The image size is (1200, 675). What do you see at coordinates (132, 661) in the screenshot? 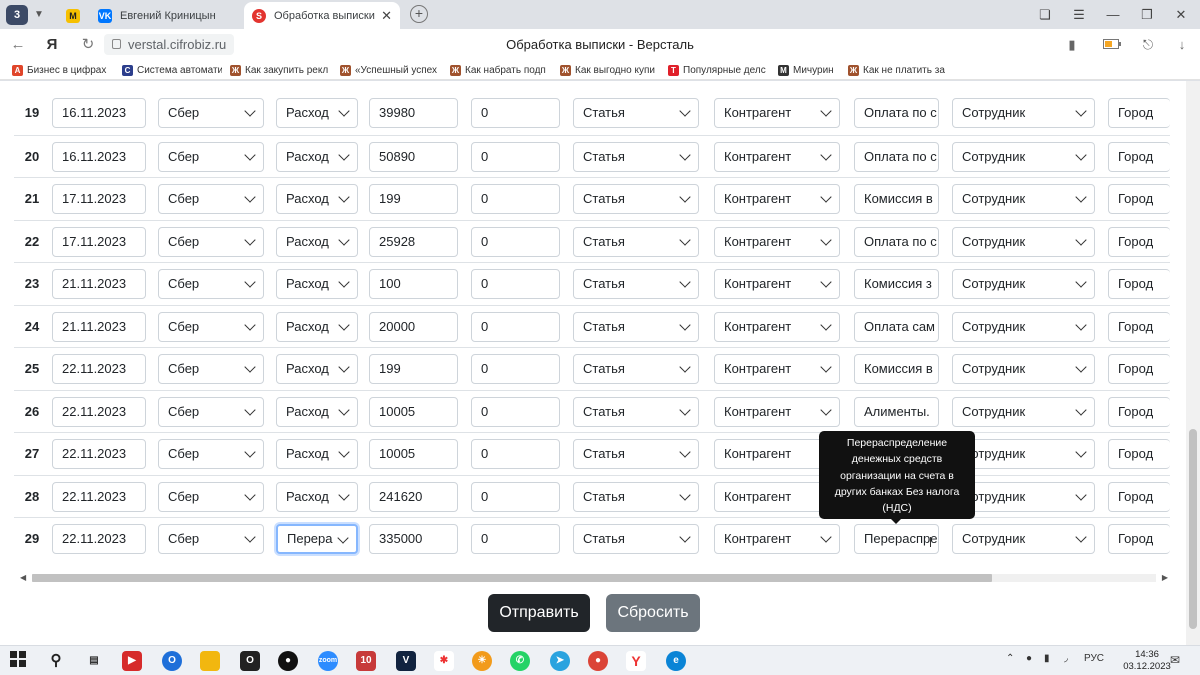
I see `app-icon: ▶` at bounding box center [132, 661].